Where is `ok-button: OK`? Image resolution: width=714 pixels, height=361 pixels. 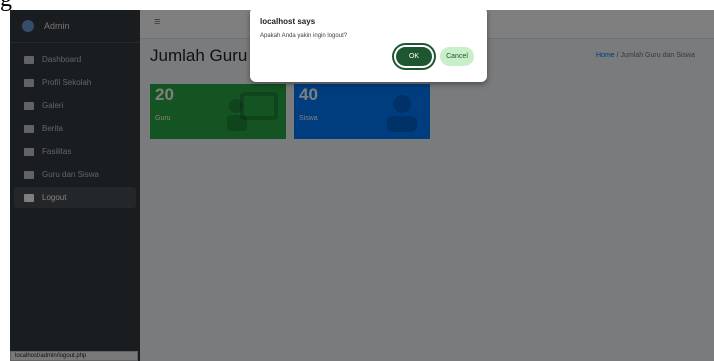 ok-button: OK is located at coordinates (414, 56).